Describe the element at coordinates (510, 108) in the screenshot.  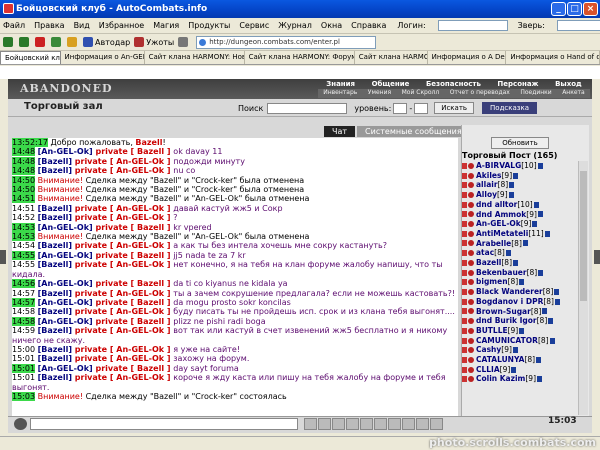
I see `hint-button: Подсказка` at that location.